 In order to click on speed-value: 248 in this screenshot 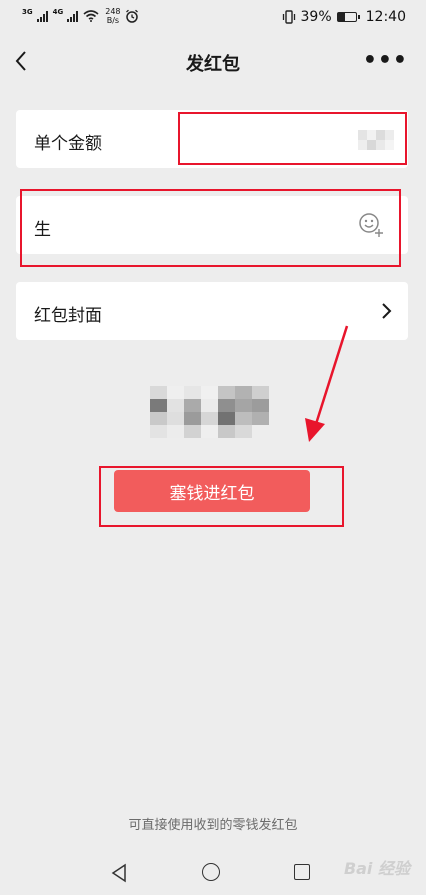, I will do `click(113, 11)`.